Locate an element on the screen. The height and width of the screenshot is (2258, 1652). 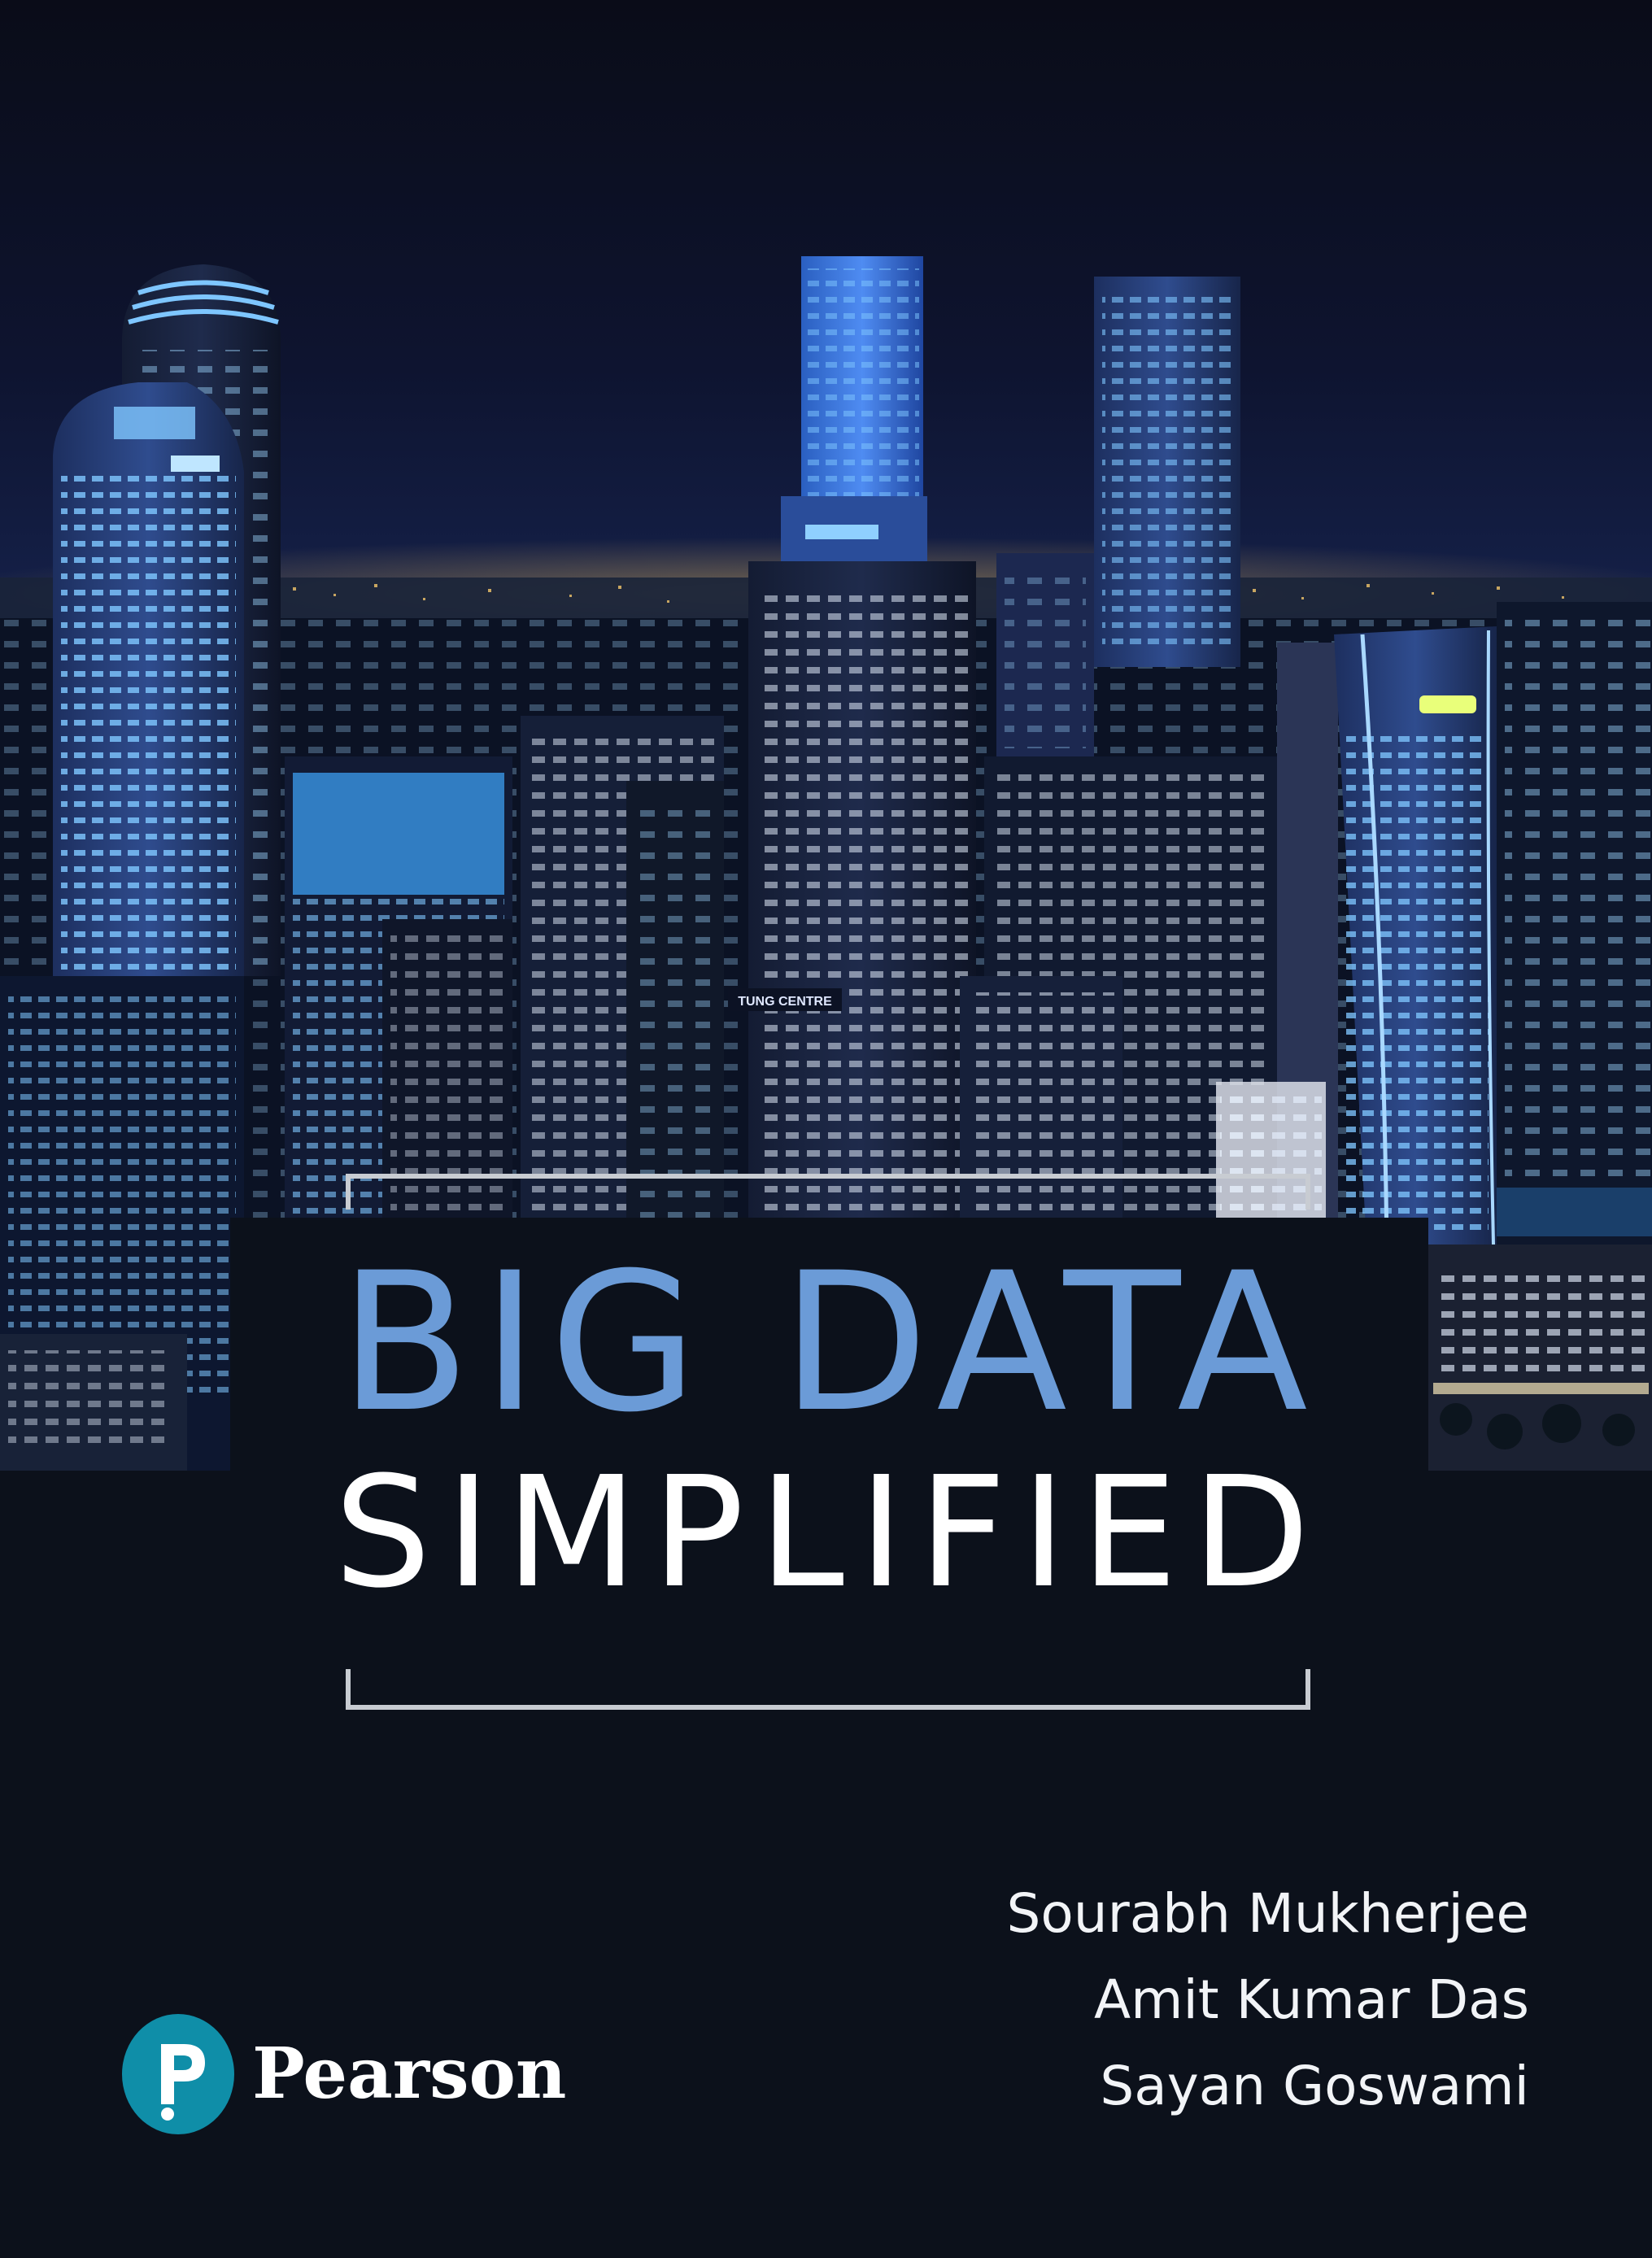
author-name: Sourabh Mukherjee is located at coordinates (1267, 1913).